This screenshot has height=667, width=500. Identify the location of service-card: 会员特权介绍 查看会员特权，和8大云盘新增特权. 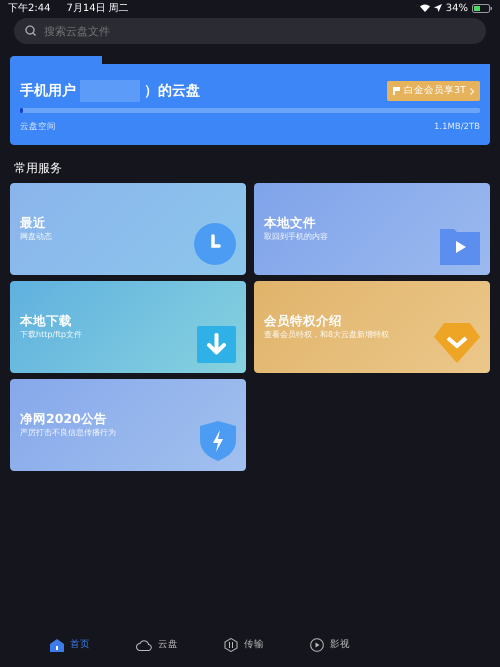
(372, 327).